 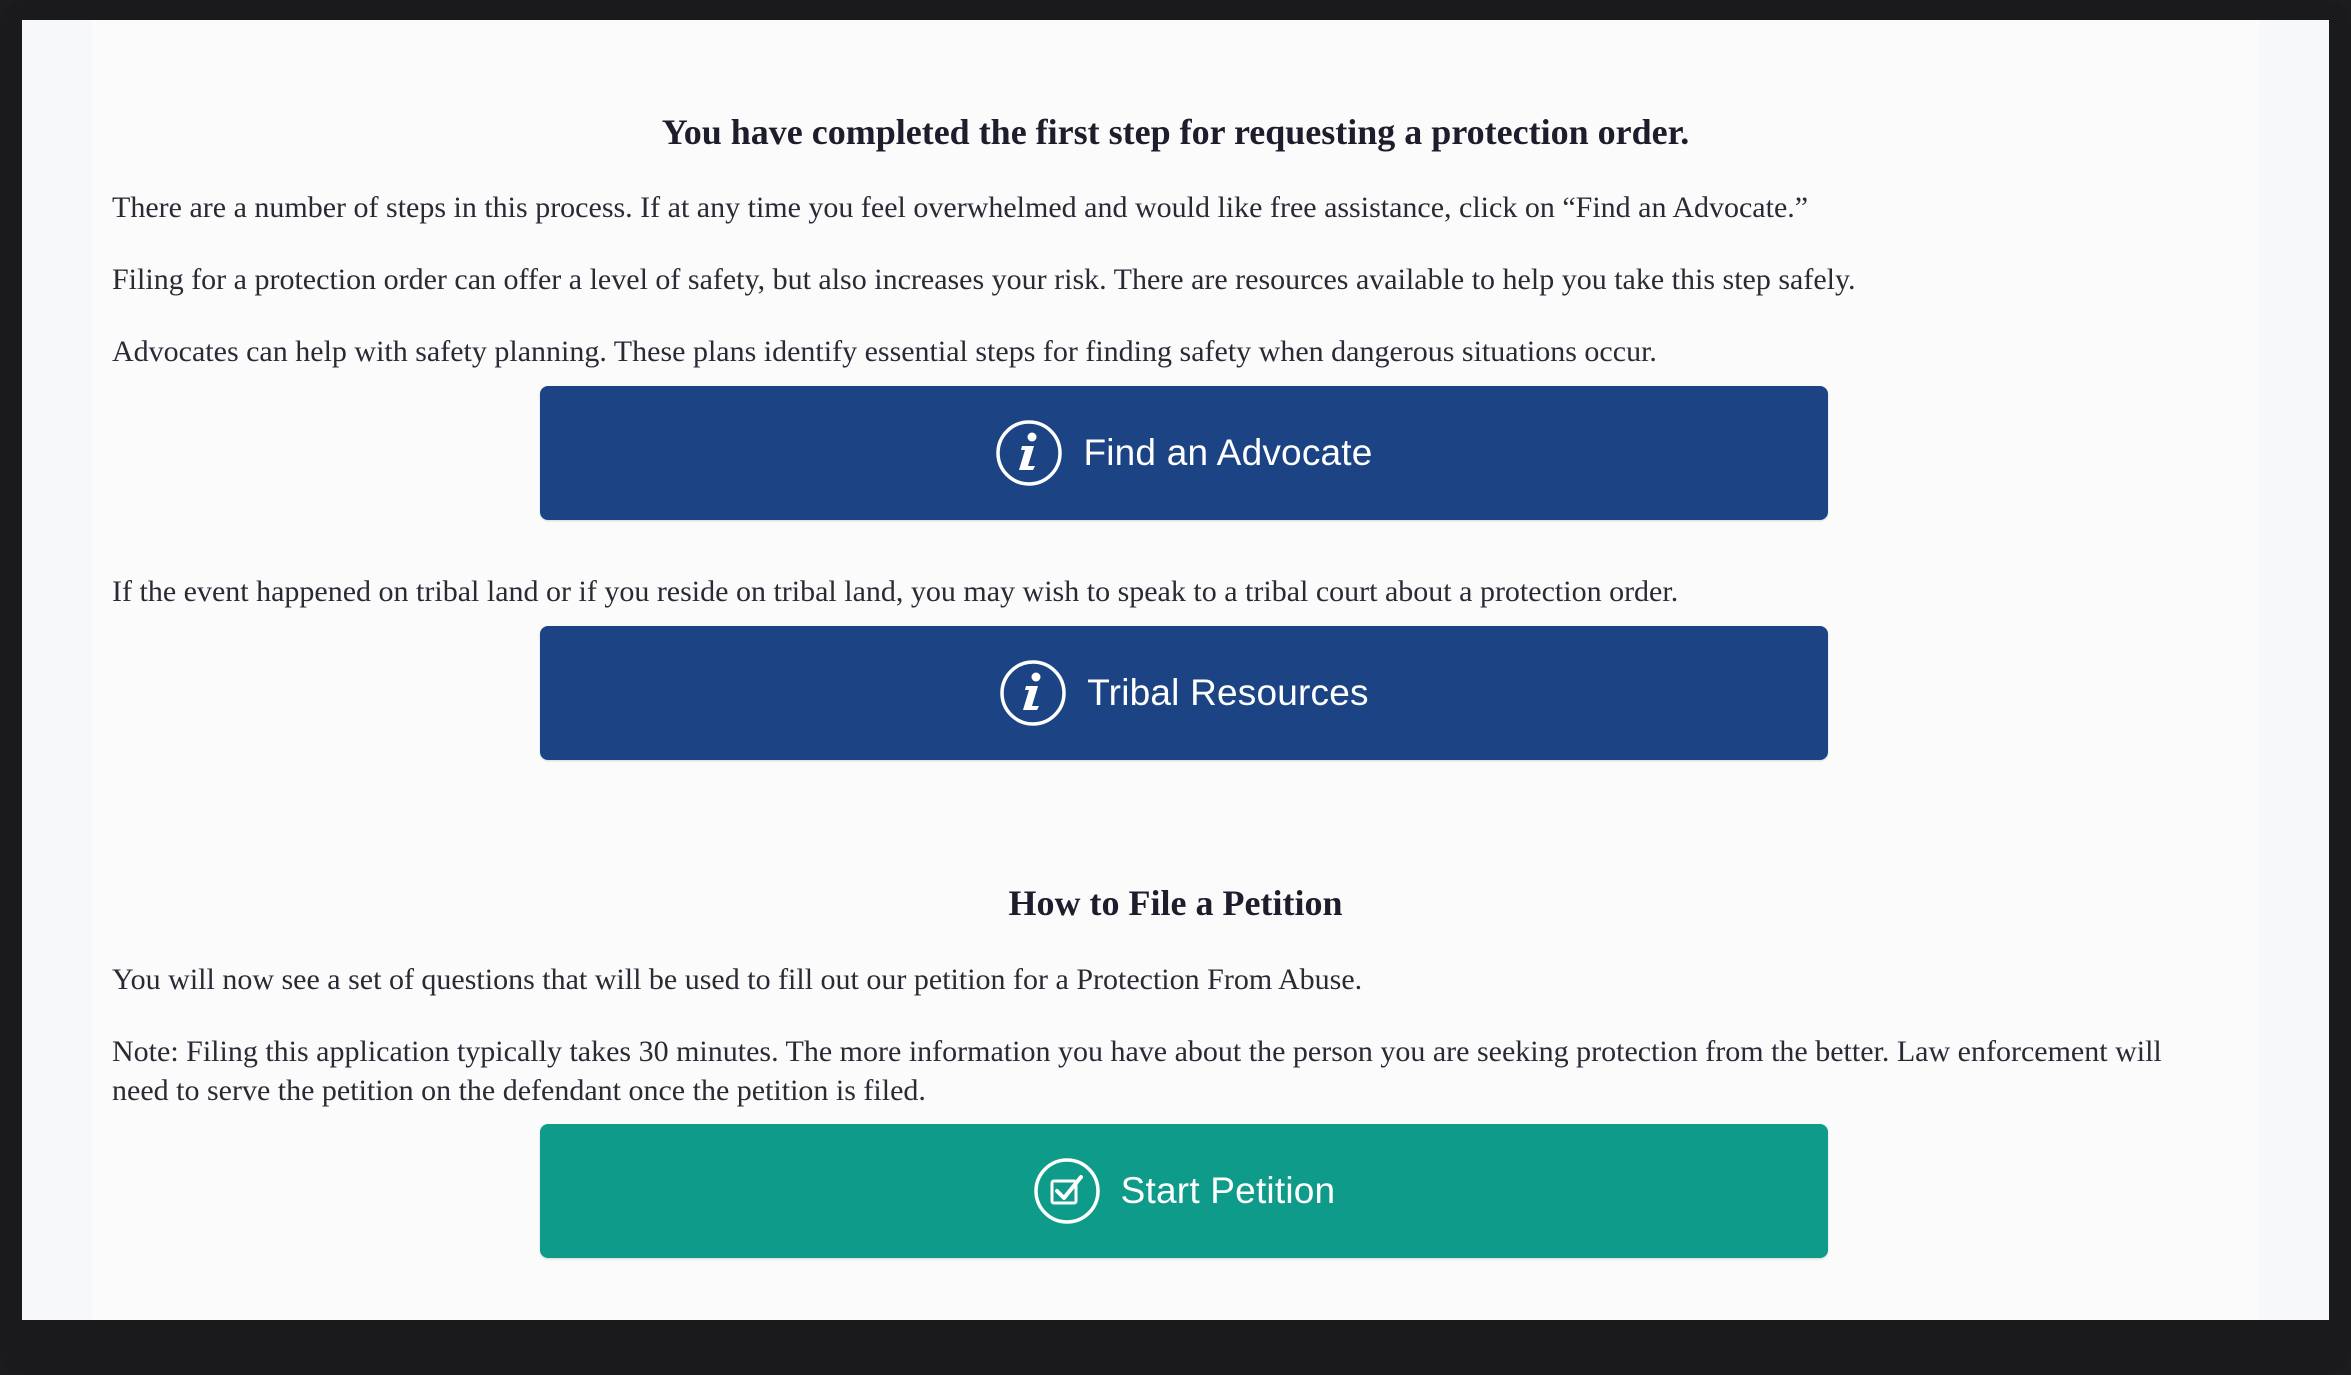 I want to click on find-advocate-label: Find an Advocate, so click(x=1228, y=452).